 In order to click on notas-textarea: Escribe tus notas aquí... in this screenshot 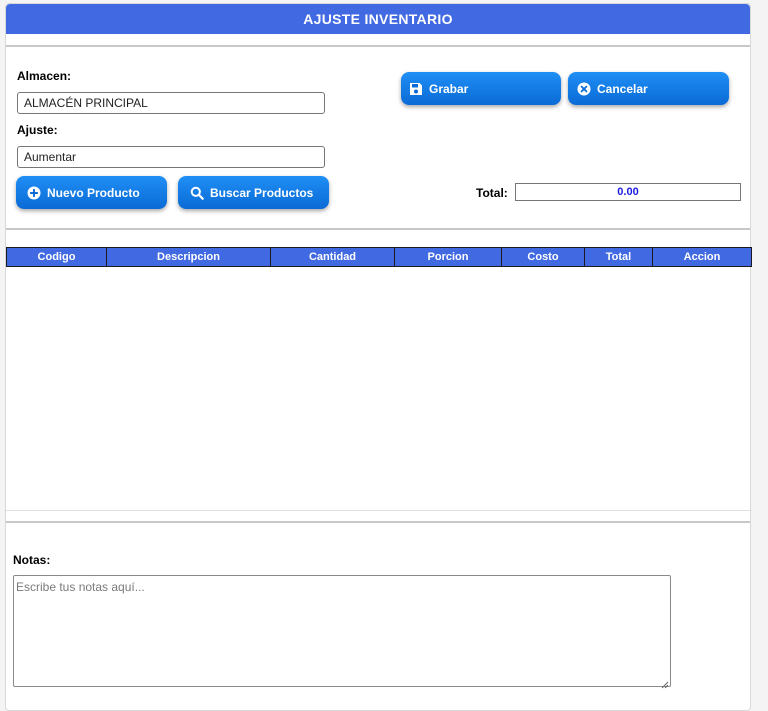, I will do `click(342, 631)`.